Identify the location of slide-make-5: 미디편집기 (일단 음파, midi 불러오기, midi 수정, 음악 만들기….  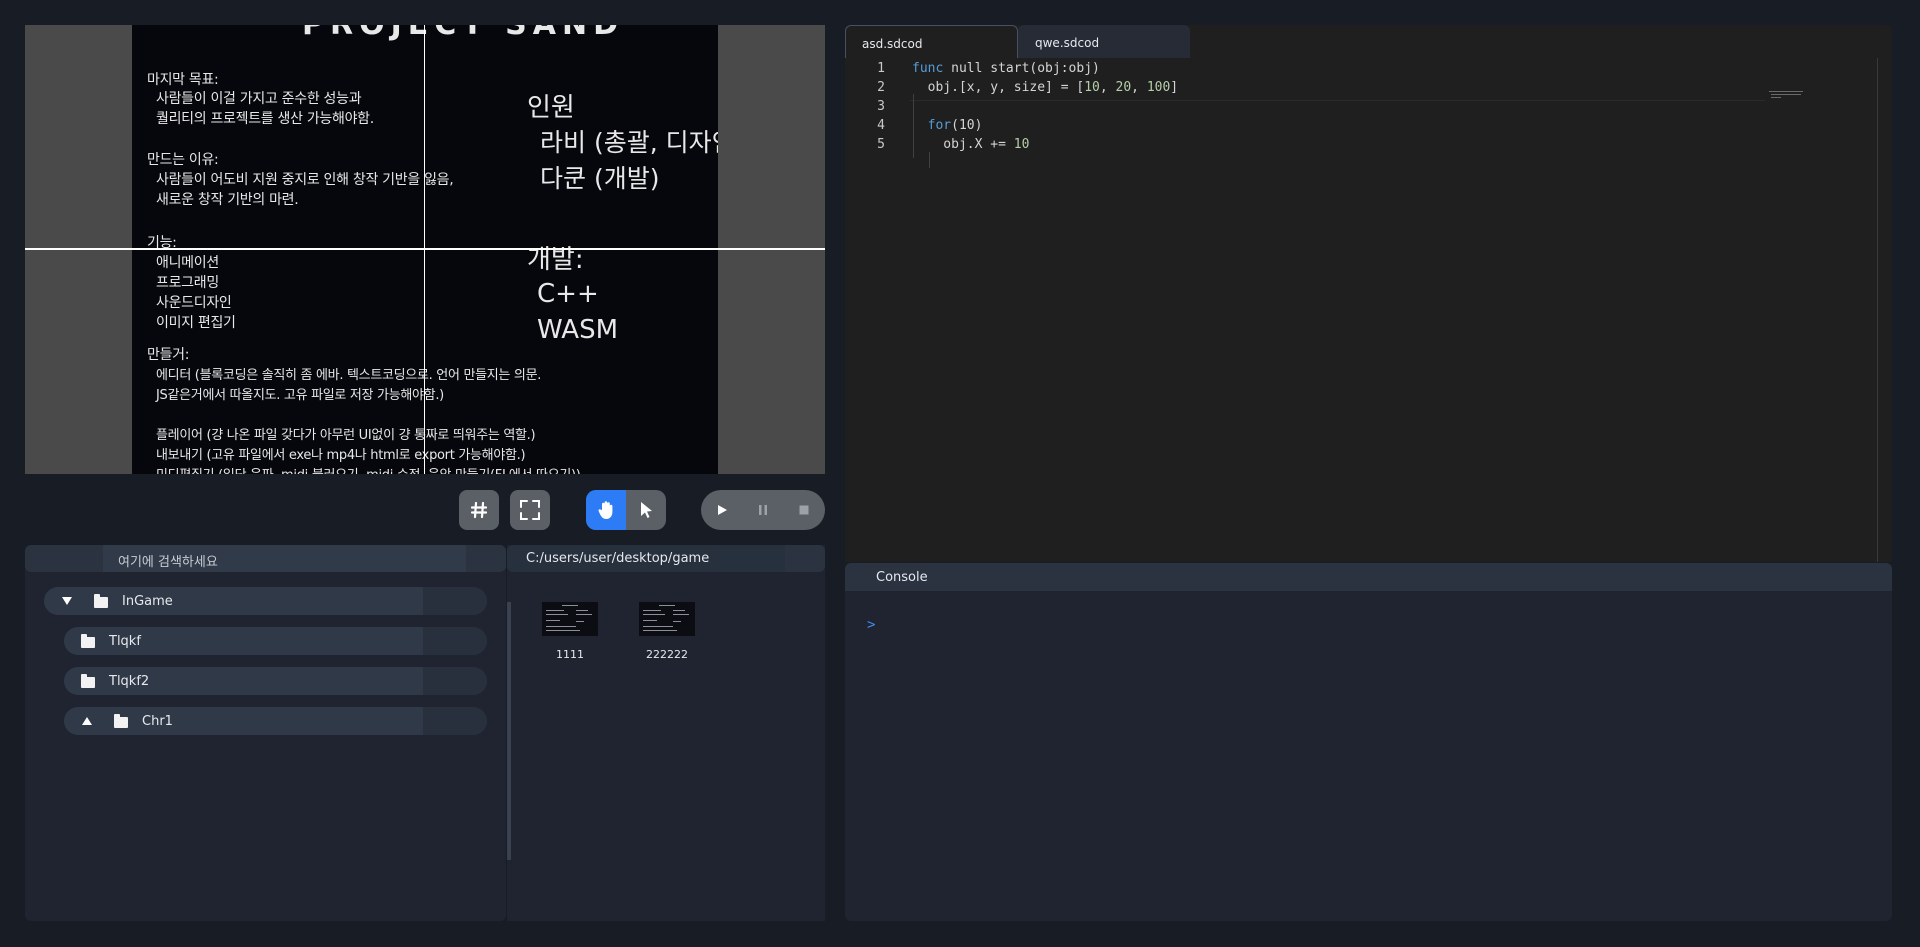
(368, 469).